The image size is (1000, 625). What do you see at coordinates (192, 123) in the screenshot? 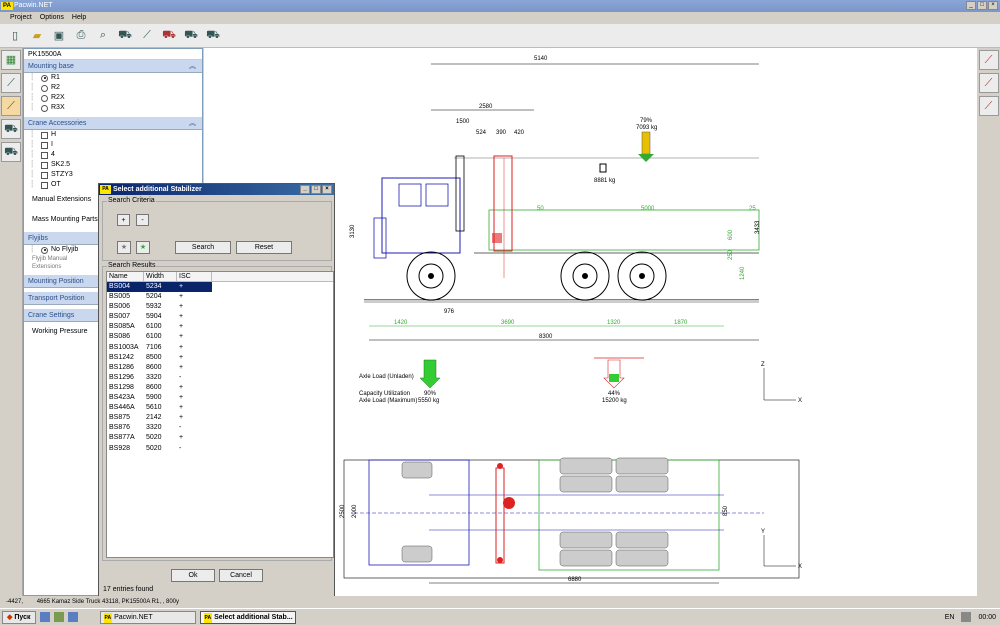
I see `chevron-up-icon: ︽` at bounding box center [192, 123].